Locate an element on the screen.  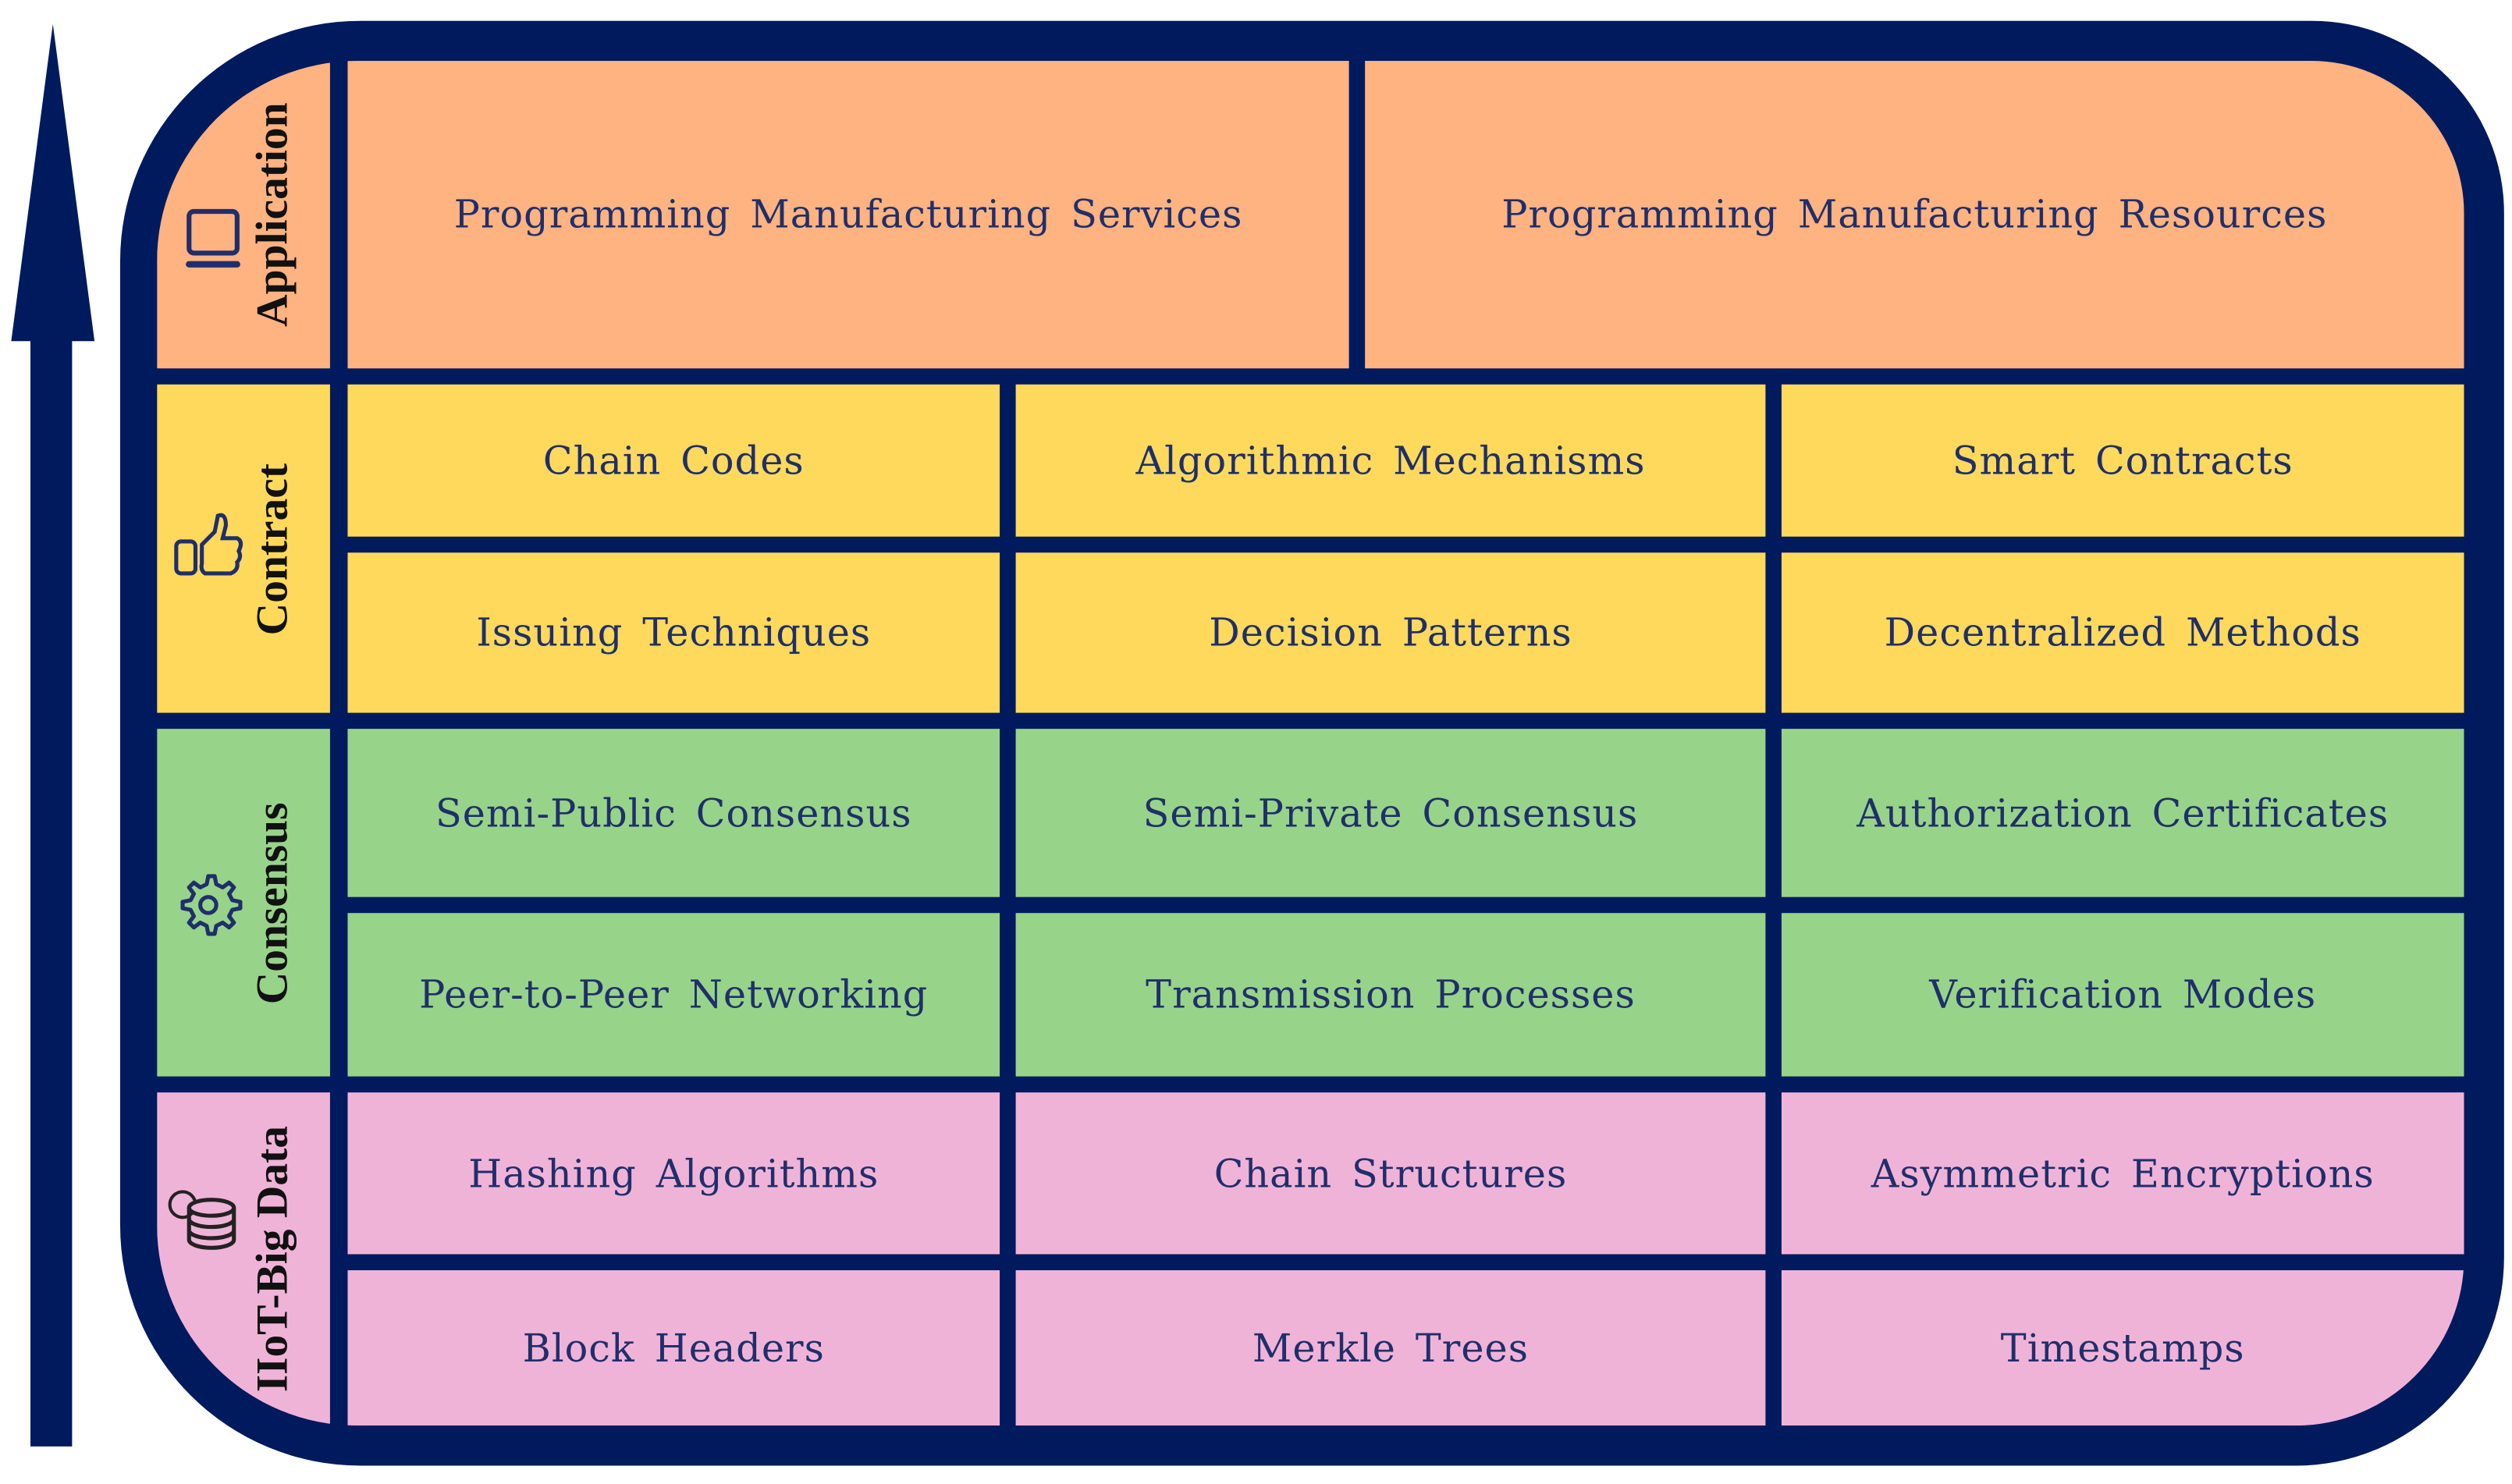
layer-label-iiot: IIoT-Big Data is located at coordinates (243, 1259).